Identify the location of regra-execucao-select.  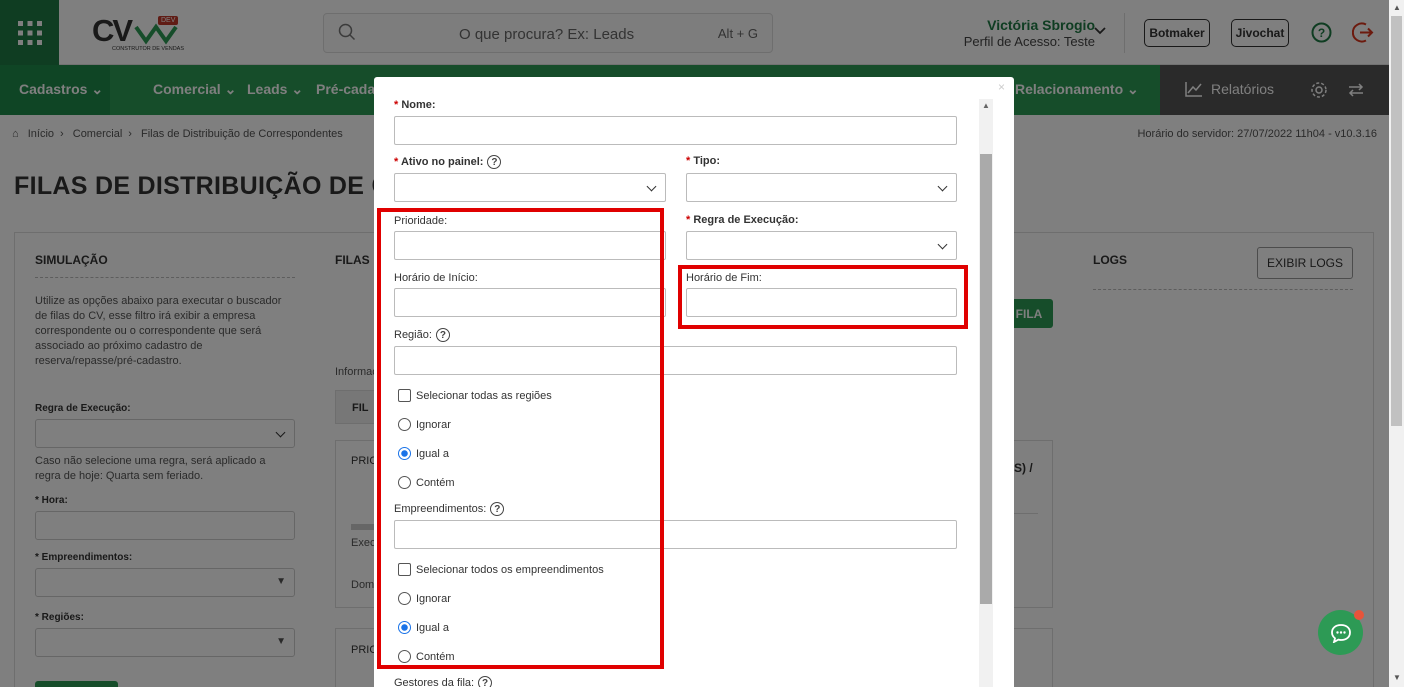
(821, 245).